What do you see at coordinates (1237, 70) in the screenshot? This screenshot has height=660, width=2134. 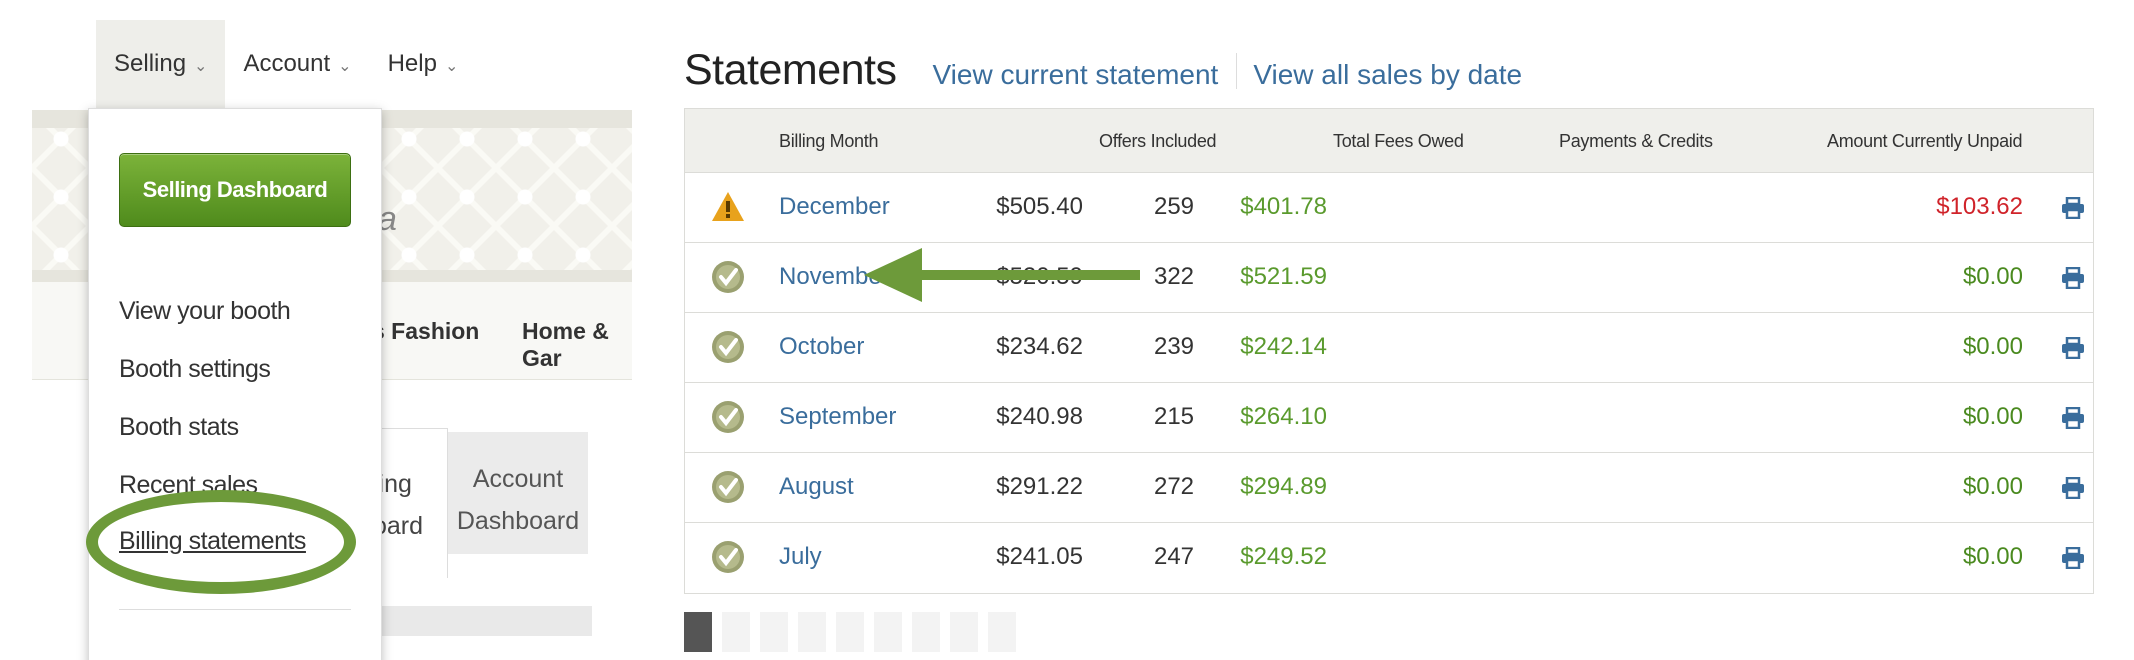 I see `header-divider` at bounding box center [1237, 70].